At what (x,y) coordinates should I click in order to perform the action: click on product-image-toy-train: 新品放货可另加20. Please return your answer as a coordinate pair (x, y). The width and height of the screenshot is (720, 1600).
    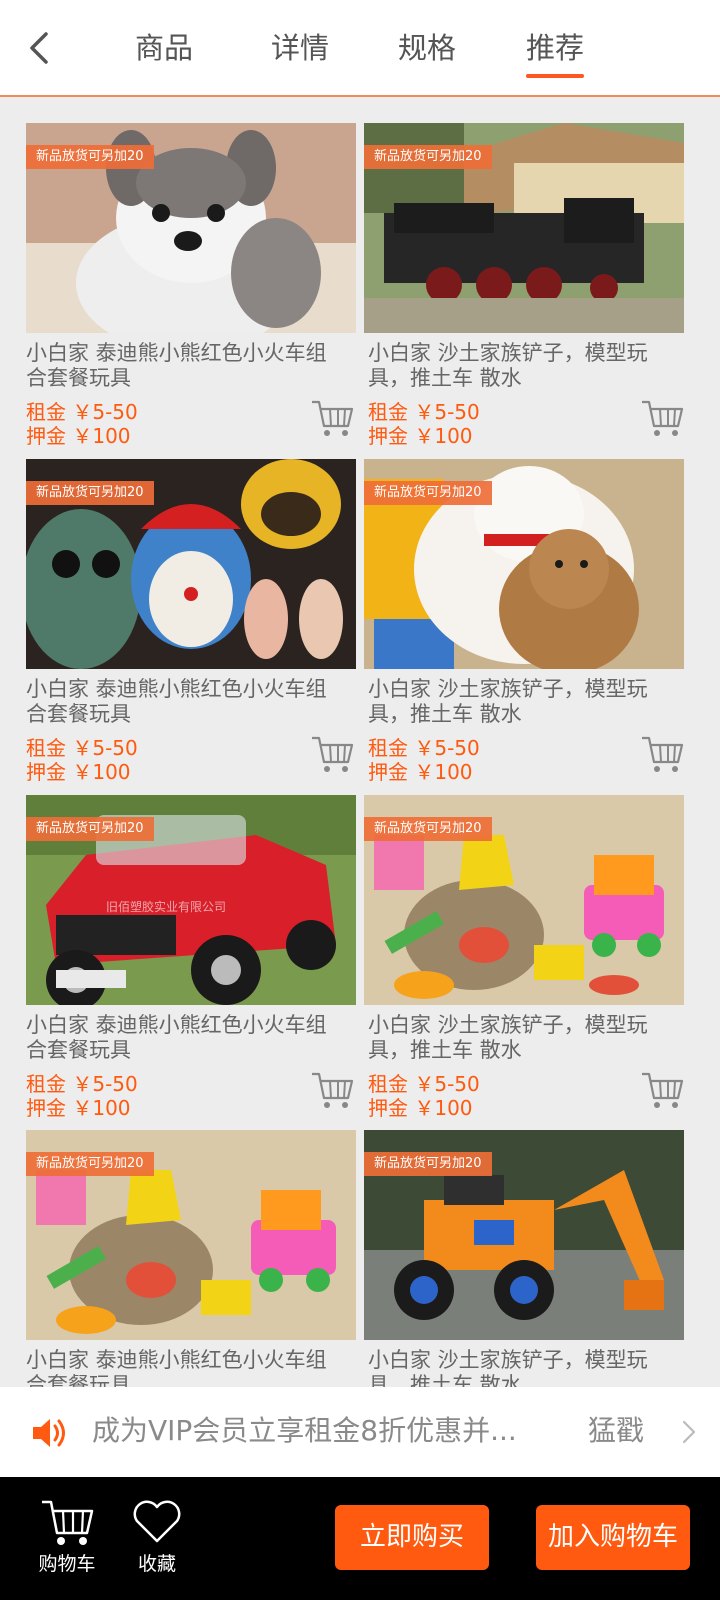
    Looking at the image, I should click on (524, 228).